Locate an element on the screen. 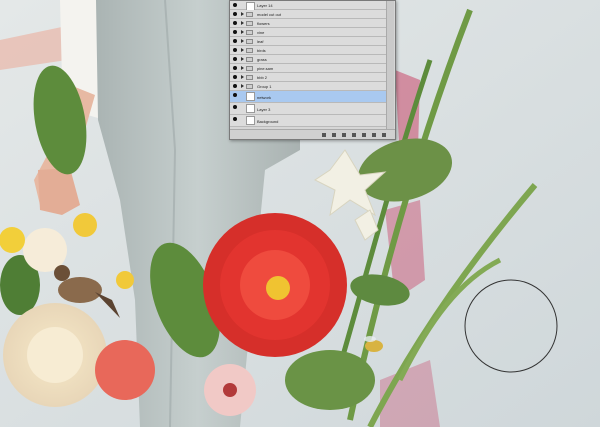  layer-label: network is located at coordinates (264, 97).